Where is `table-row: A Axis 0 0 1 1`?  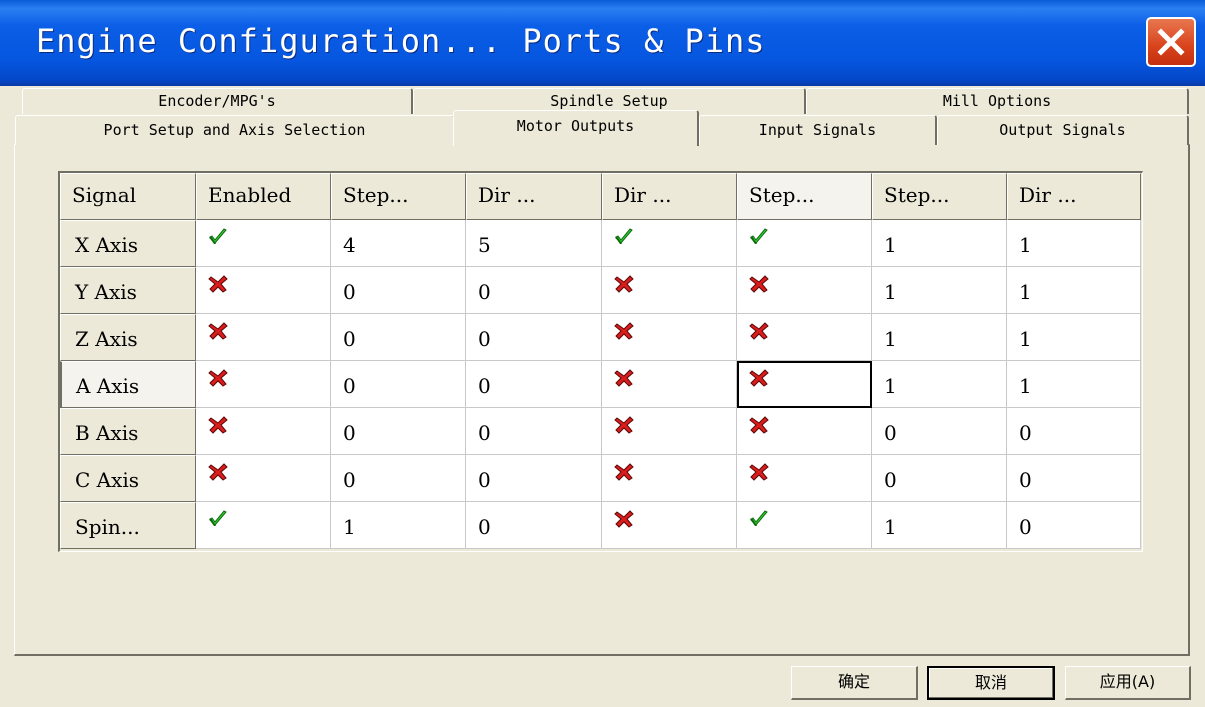
table-row: A Axis 0 0 1 1 is located at coordinates (600, 384).